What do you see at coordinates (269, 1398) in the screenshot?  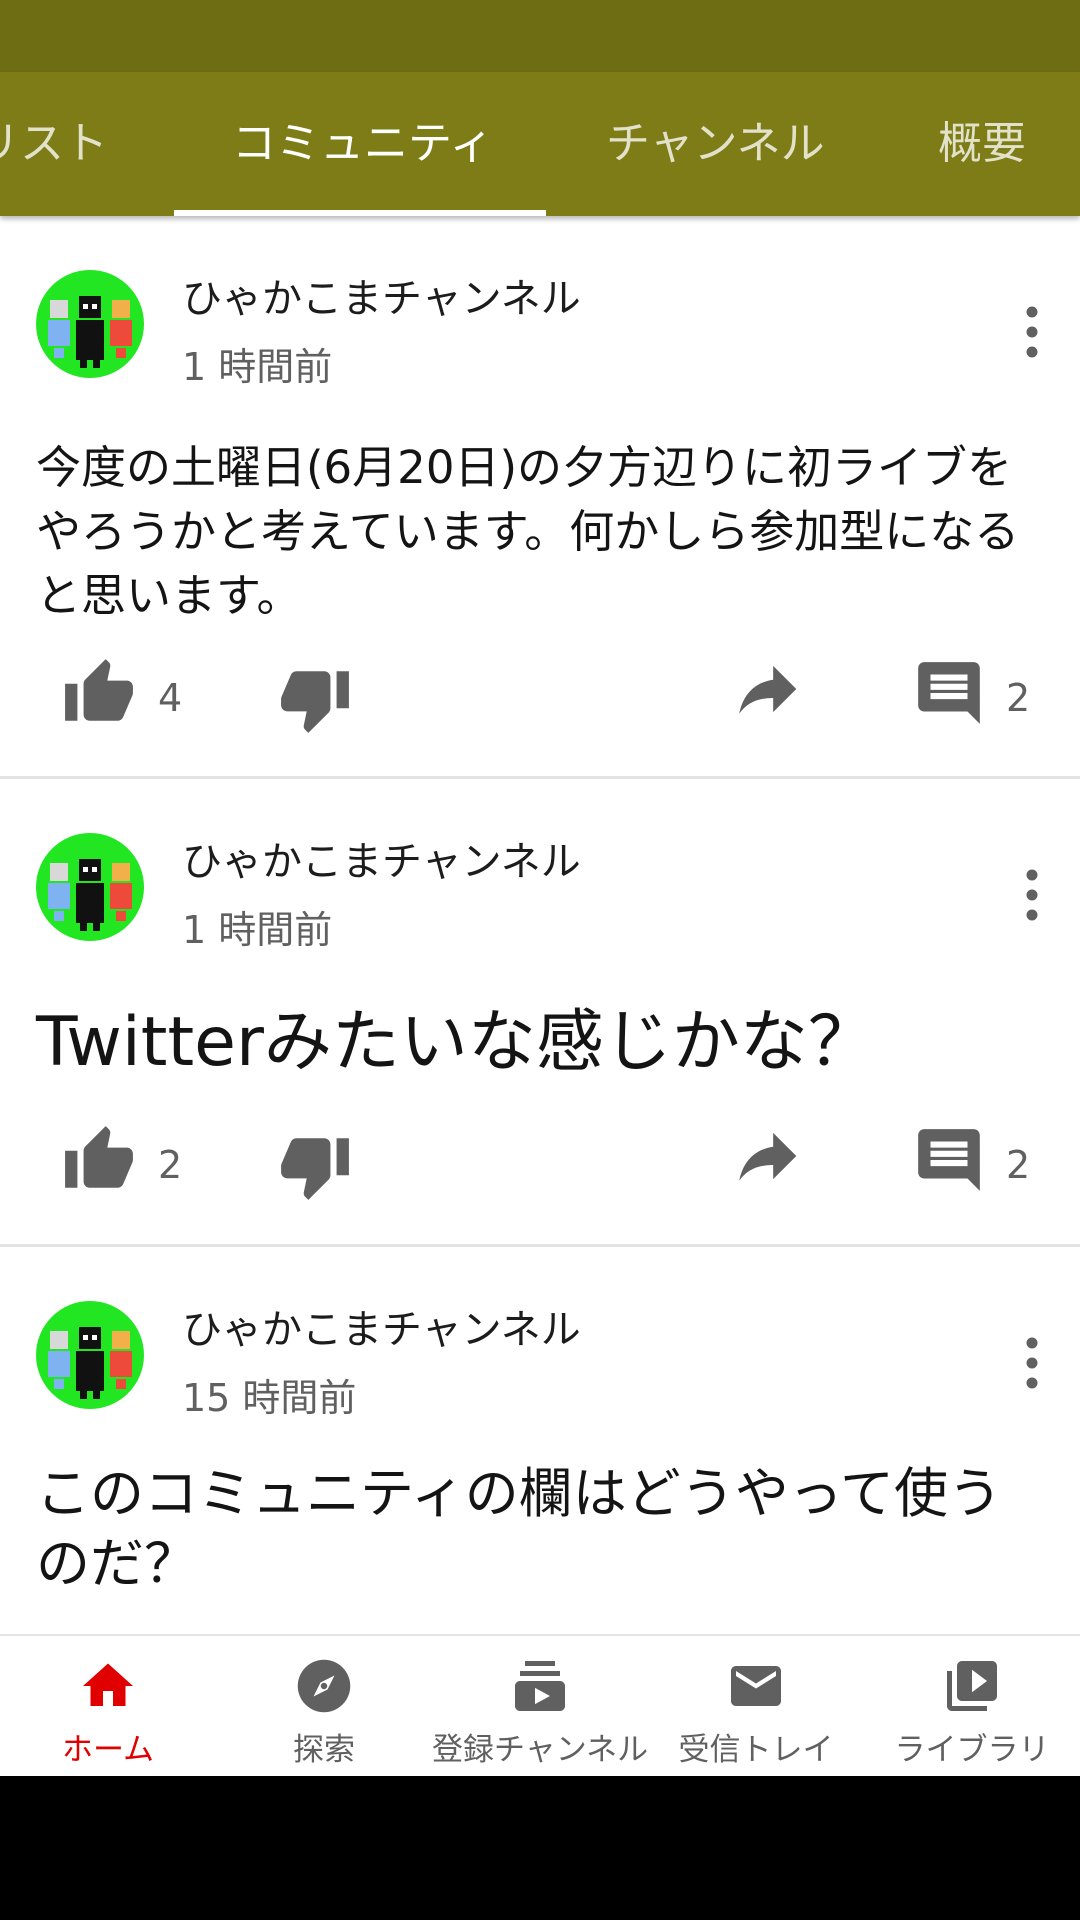 I see `post-time: 15 時間前` at bounding box center [269, 1398].